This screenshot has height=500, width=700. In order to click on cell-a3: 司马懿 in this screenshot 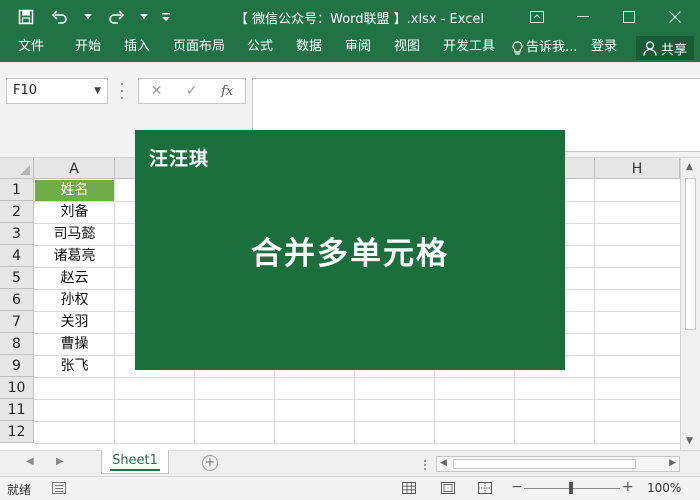, I will do `click(74, 234)`.